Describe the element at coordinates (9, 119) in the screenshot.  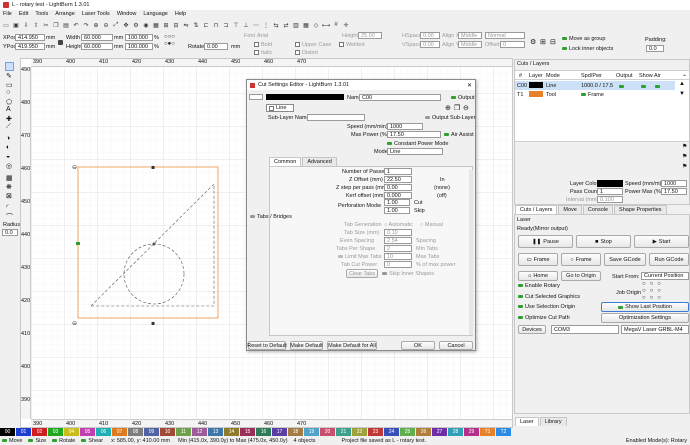
I see `position-laser-icon: ✚` at that location.